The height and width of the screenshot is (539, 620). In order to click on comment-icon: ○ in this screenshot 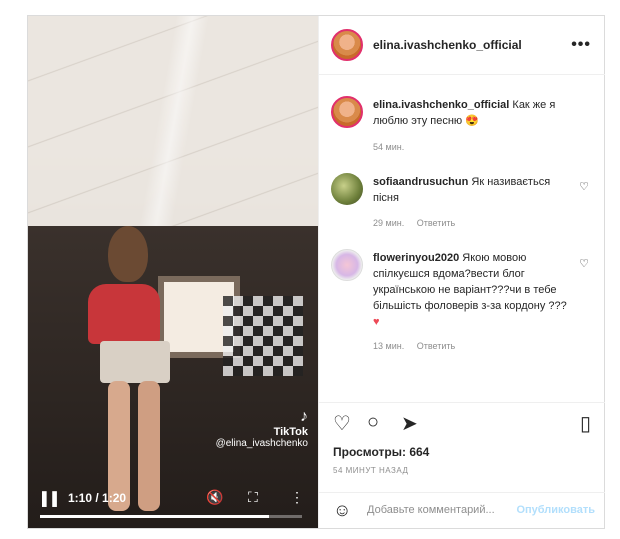, I will do `click(373, 422)`.